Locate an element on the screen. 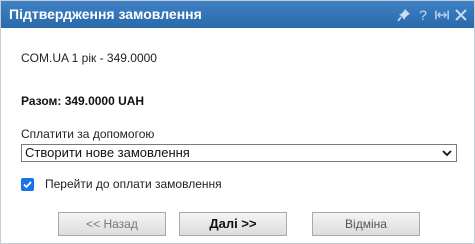  chevron-down-icon is located at coordinates (447, 153).